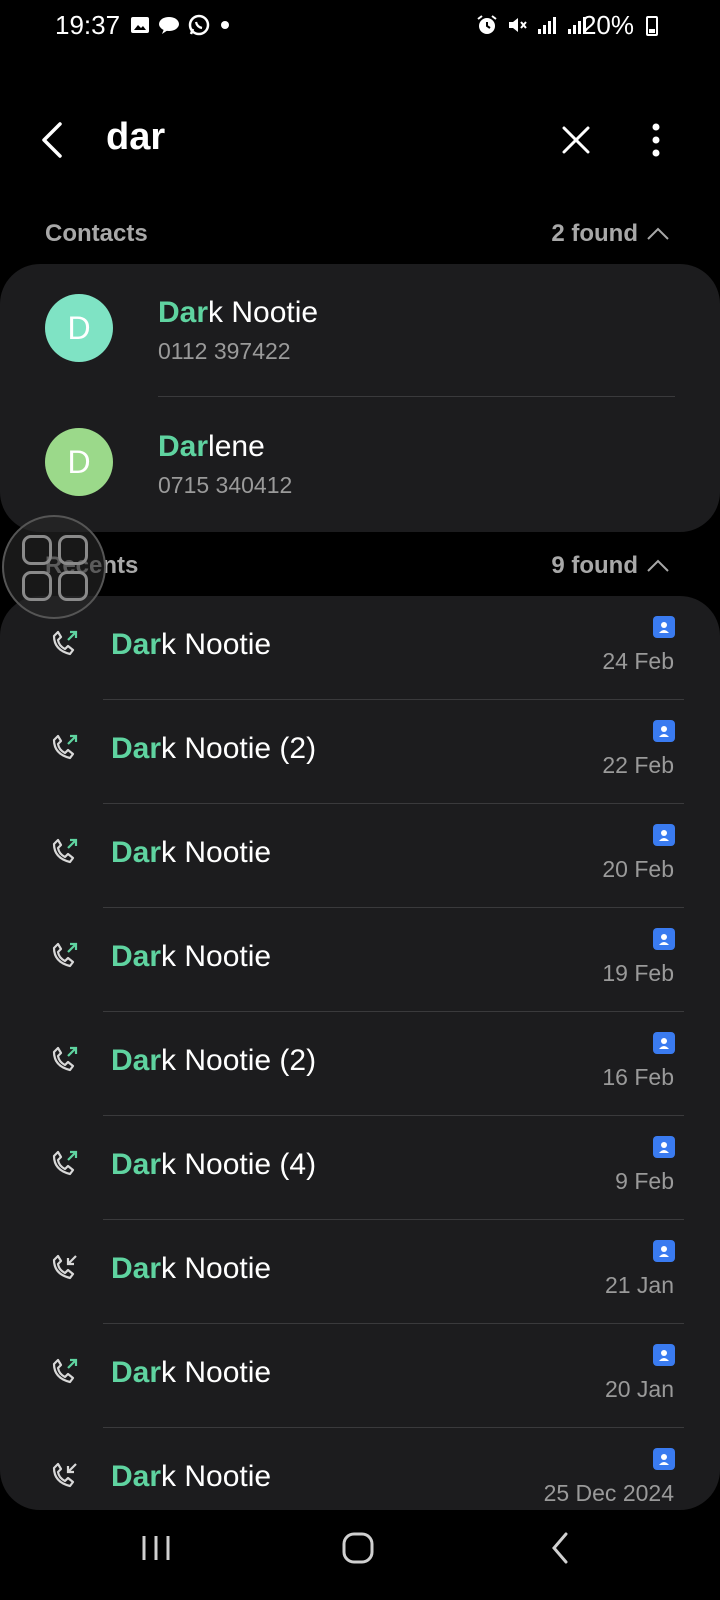  I want to click on contacts-count: 2 found, so click(594, 233).